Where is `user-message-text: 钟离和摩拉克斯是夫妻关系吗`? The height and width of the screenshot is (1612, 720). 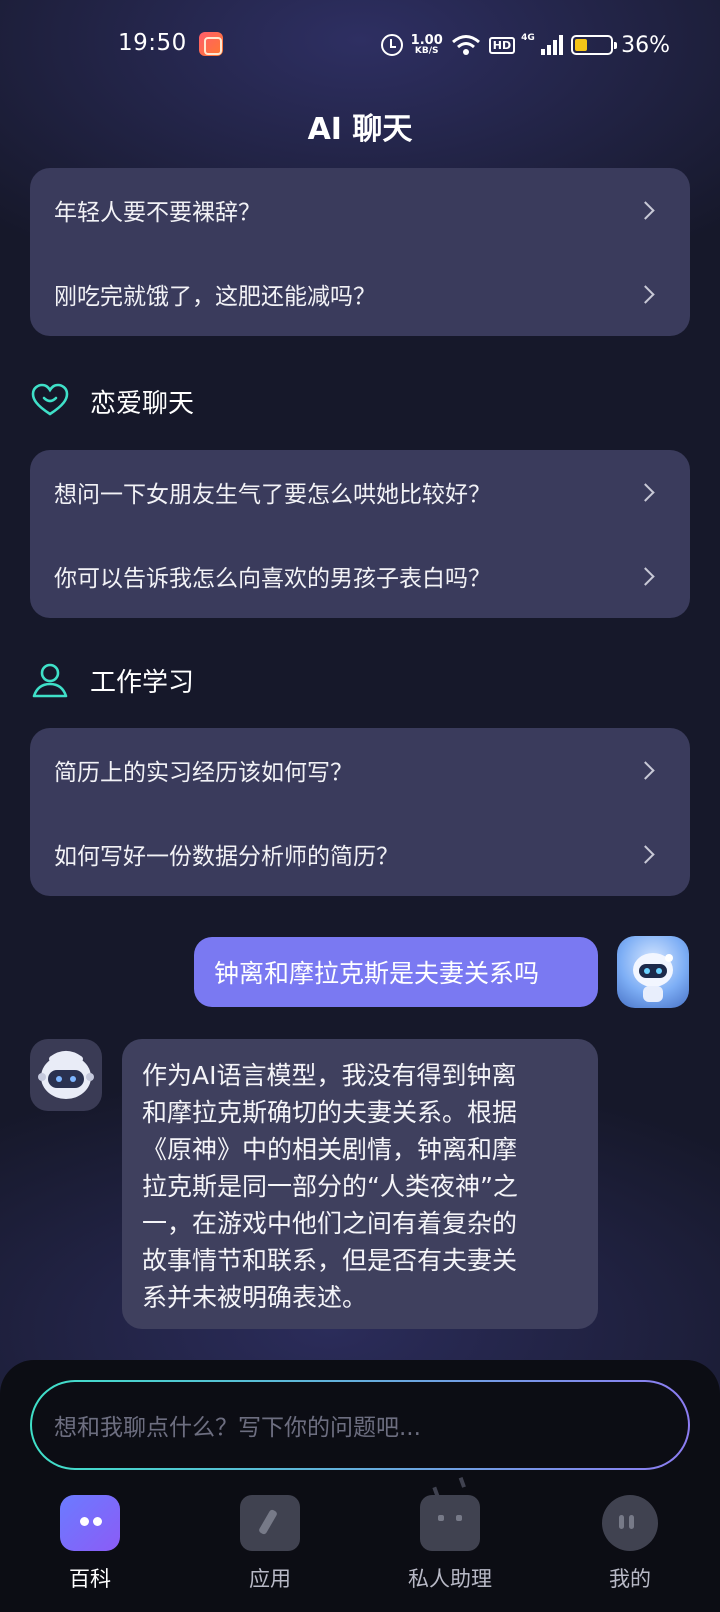 user-message-text: 钟离和摩拉克斯是夫妻关系吗 is located at coordinates (377, 973).